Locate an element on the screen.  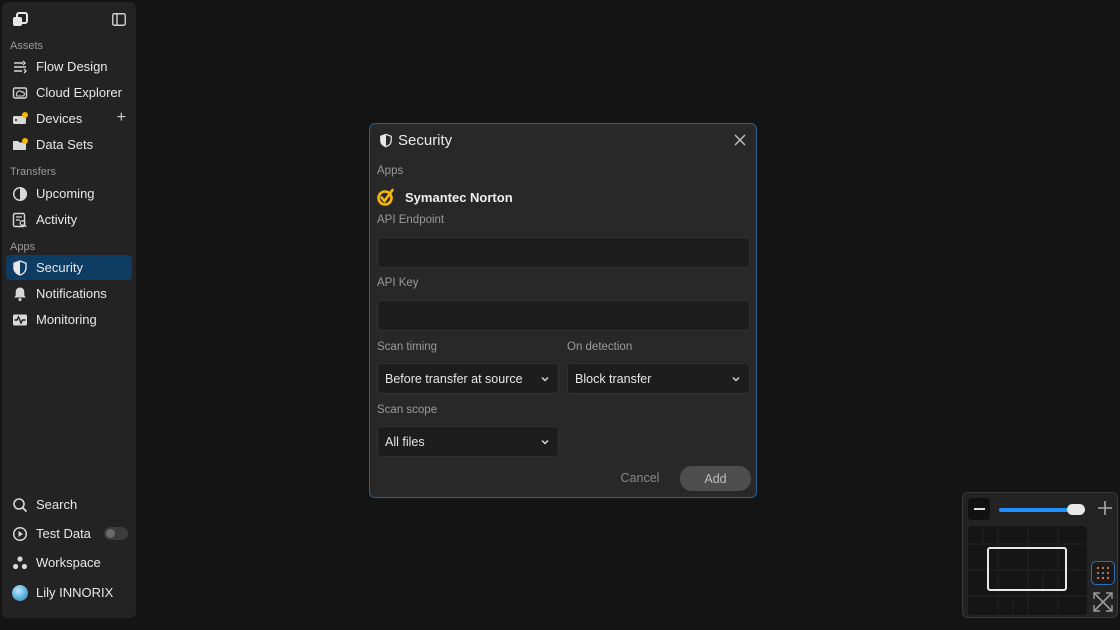
section-label-apps: Apps is located at coordinates (23, 247).